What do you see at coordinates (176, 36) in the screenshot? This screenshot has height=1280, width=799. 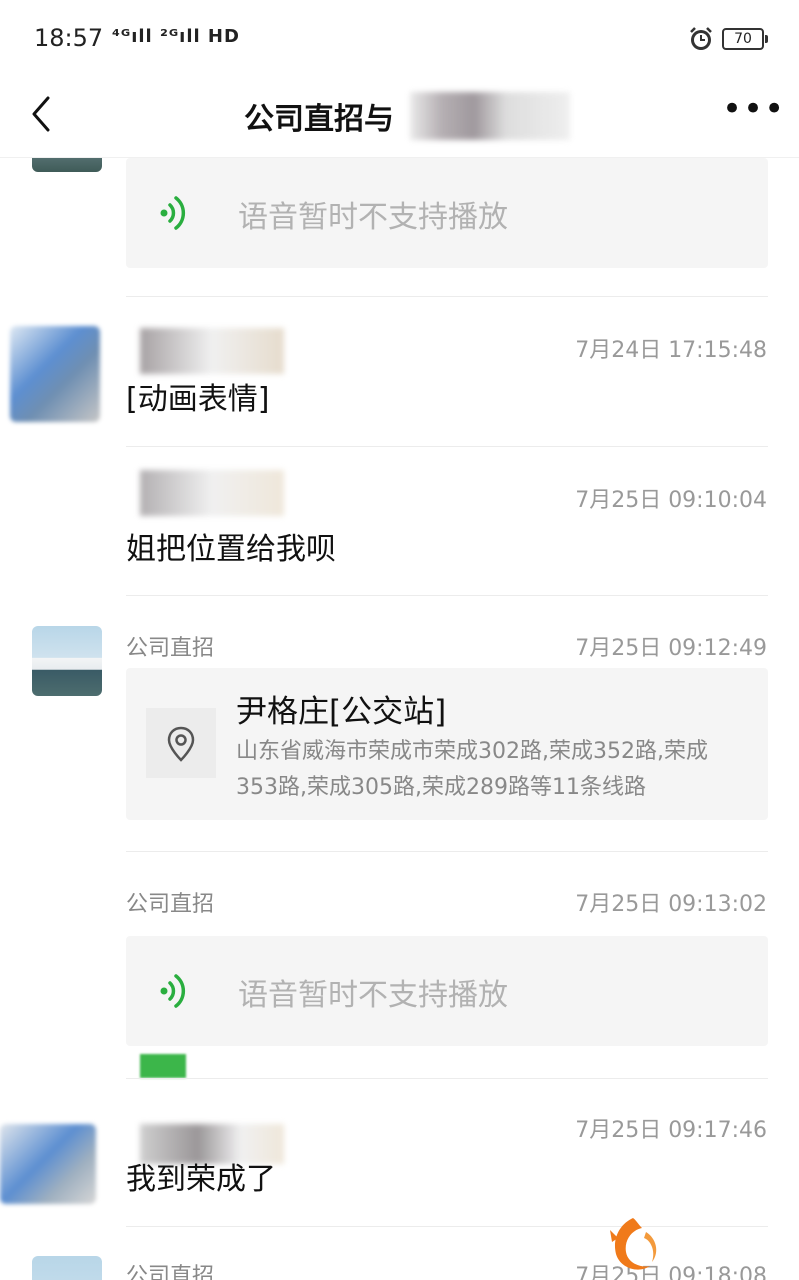 I see `signal-indicator: ⁴ᴳıll ²ᴳıll HD` at bounding box center [176, 36].